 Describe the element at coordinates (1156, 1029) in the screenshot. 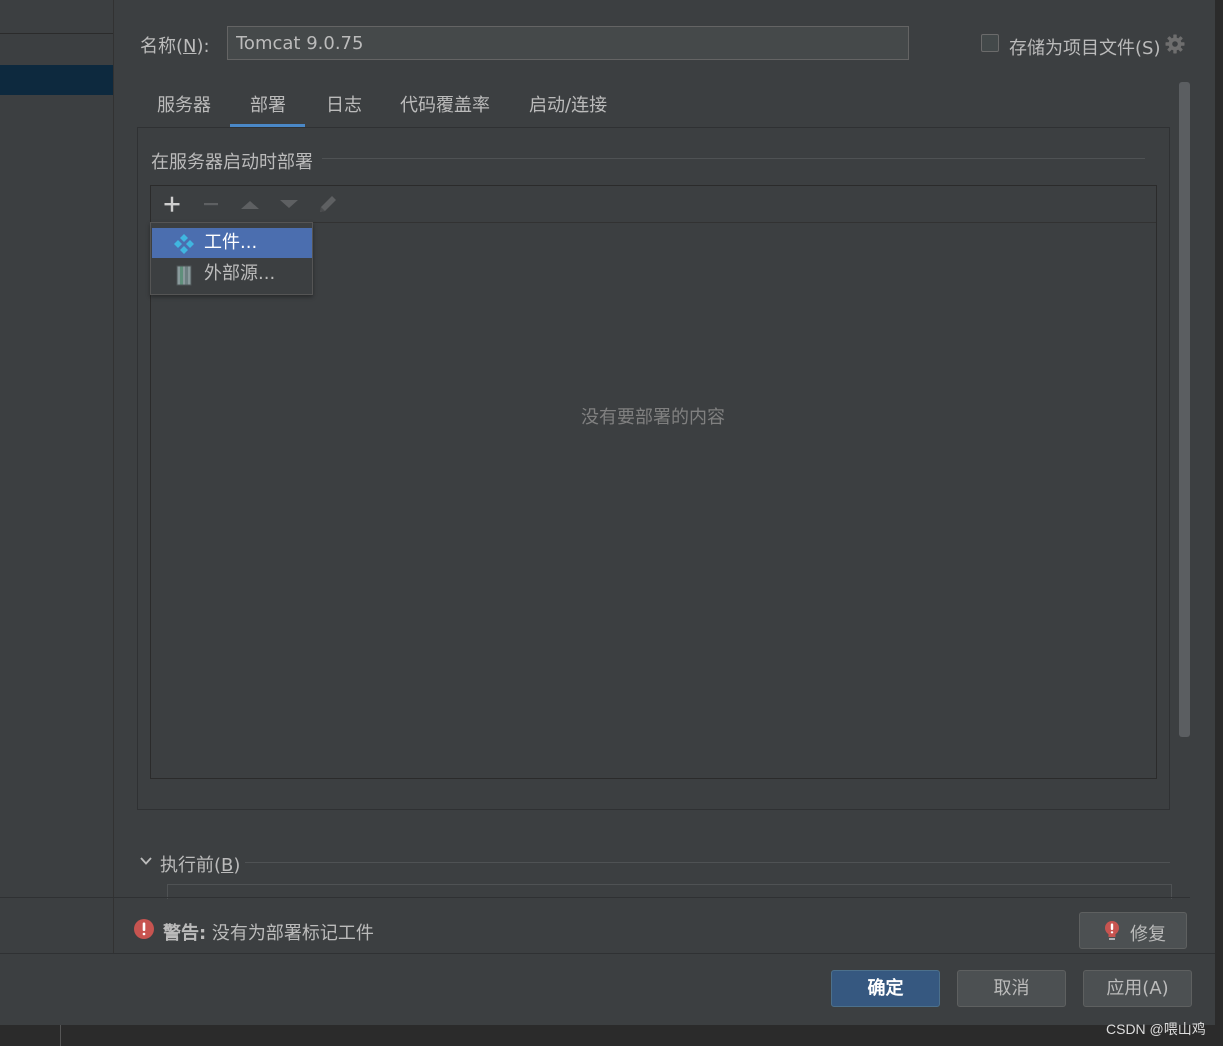

I see `watermark: CSDN @喂山鸡` at that location.